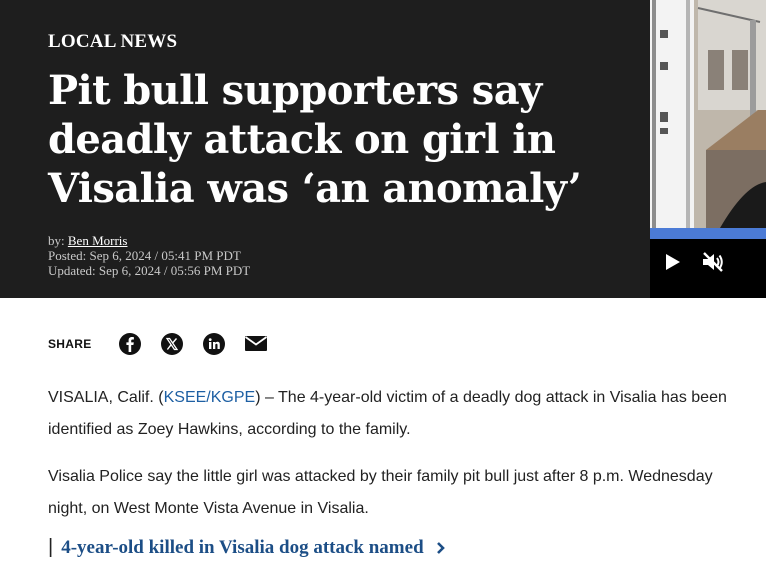 Image resolution: width=766 pixels, height=575 pixels. What do you see at coordinates (441, 548) in the screenshot?
I see `chevron-right-icon` at bounding box center [441, 548].